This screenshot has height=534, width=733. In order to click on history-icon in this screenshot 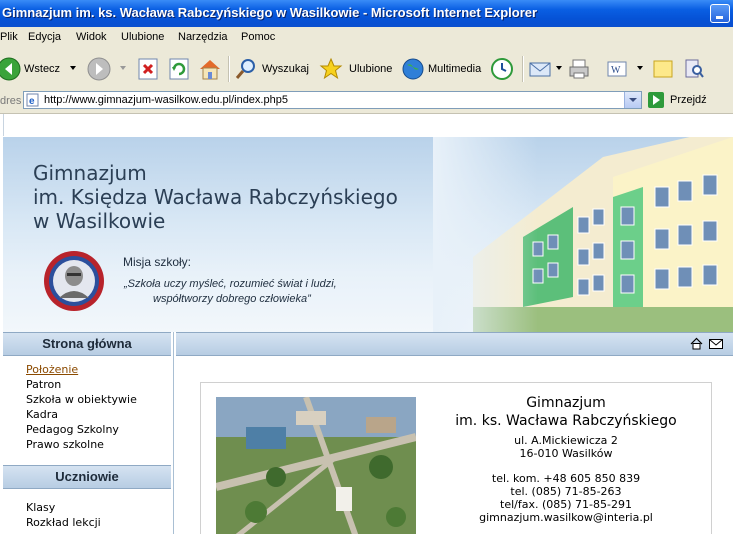, I will do `click(502, 69)`.